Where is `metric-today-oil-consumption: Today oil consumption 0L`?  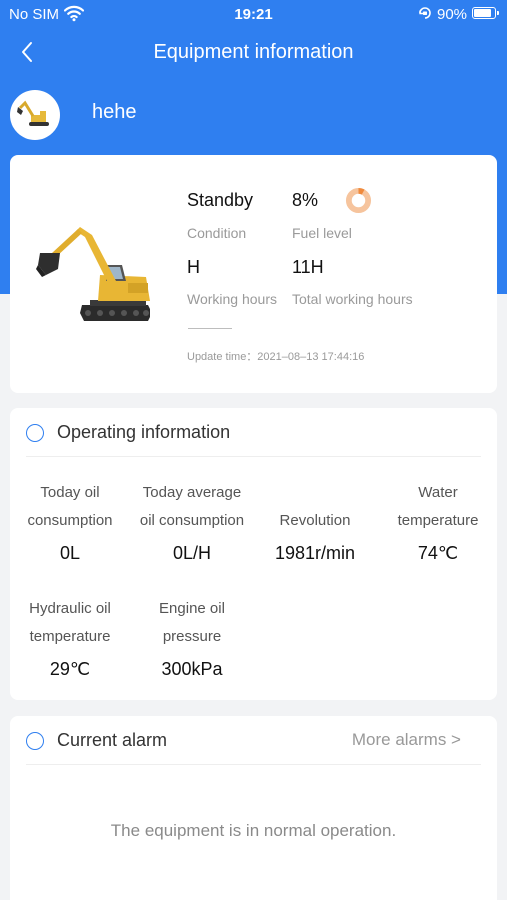 metric-today-oil-consumption: Today oil consumption 0L is located at coordinates (70, 521).